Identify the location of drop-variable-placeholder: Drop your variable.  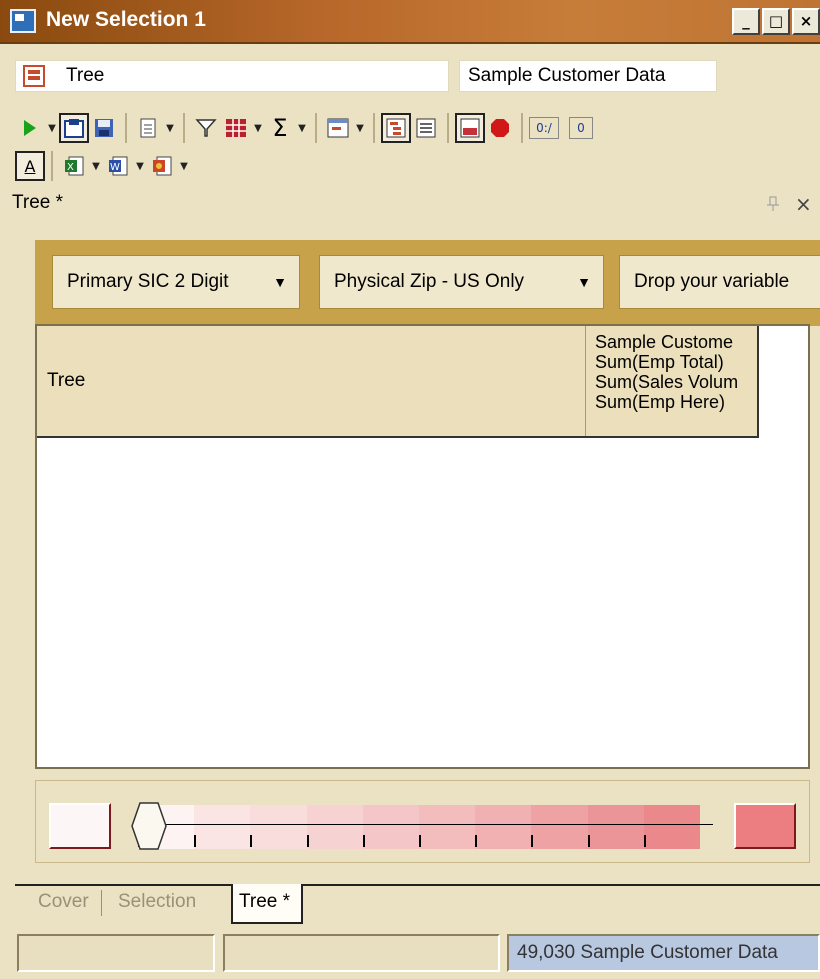
(719, 282).